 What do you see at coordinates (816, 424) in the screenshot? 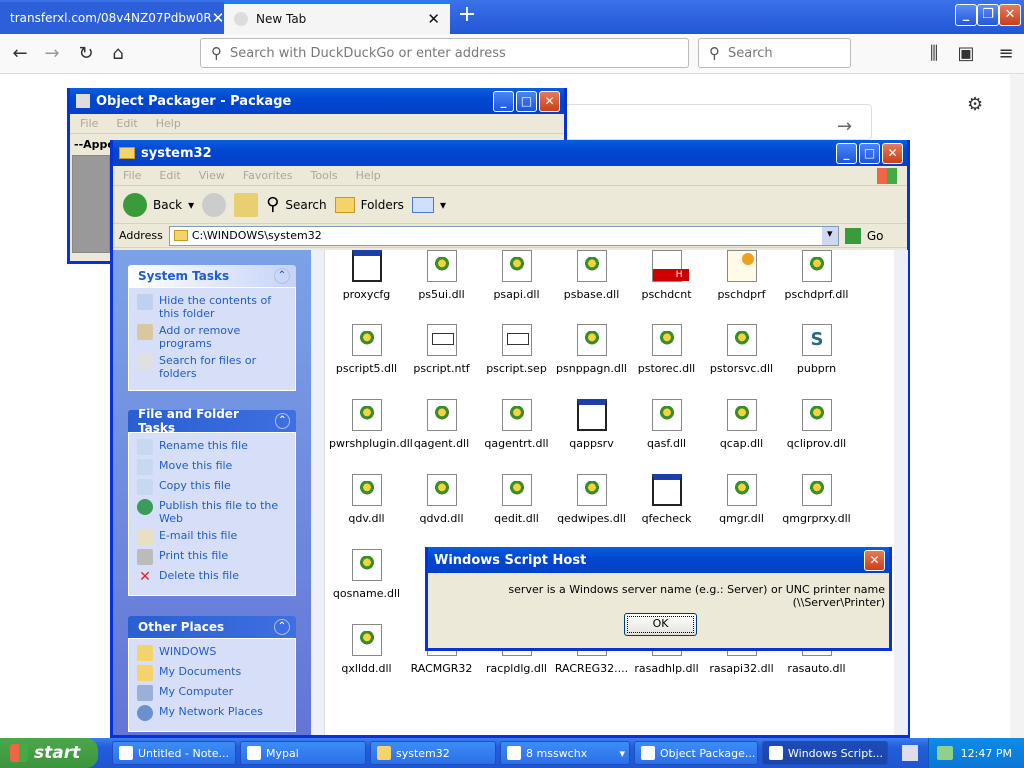
I see `file-item: qcliprov.dll` at bounding box center [816, 424].